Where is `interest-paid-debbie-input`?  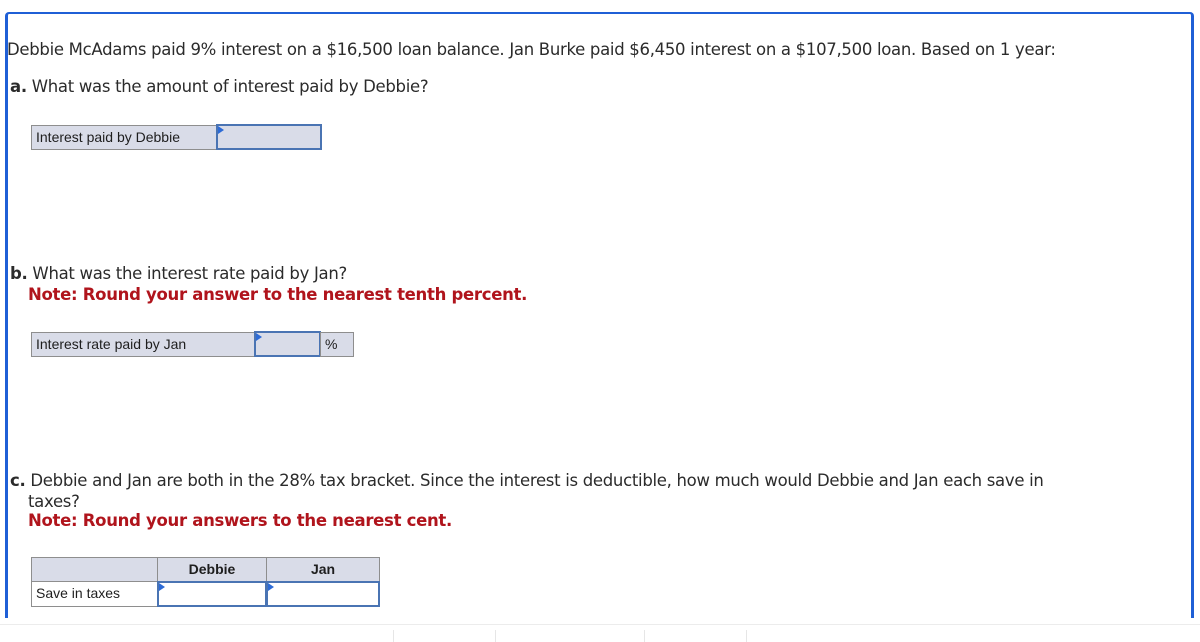
interest-paid-debbie-input is located at coordinates (269, 137).